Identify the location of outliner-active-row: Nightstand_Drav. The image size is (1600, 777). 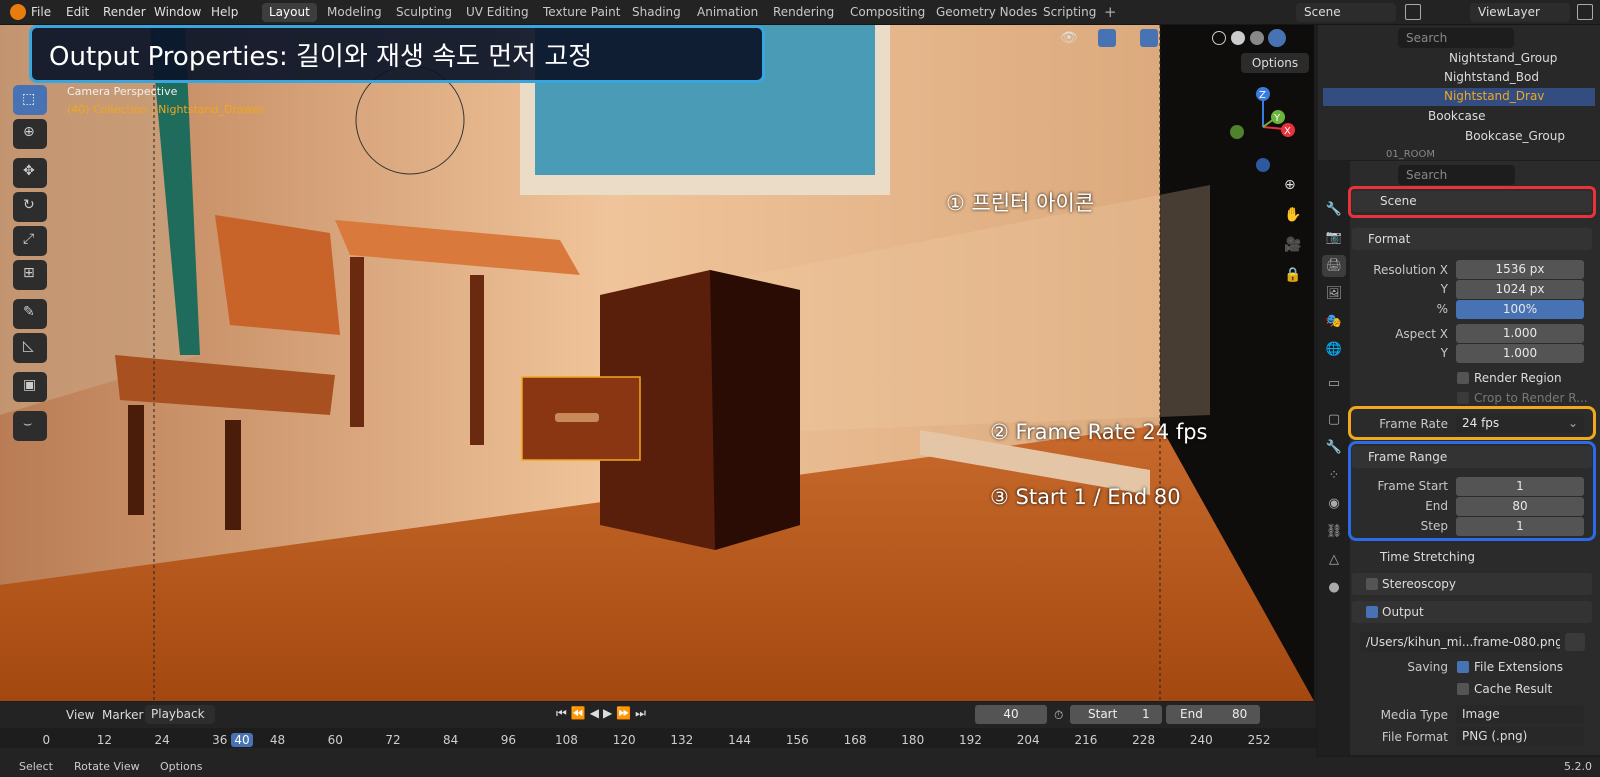
(1459, 97).